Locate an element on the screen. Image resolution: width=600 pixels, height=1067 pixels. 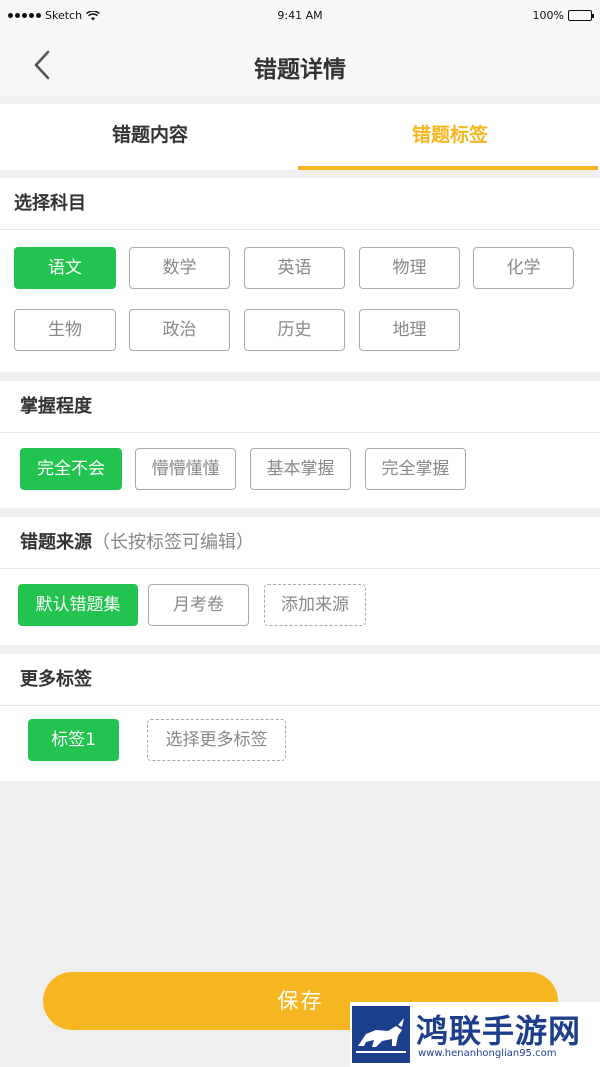
source-chip-default: 默认错题集 is located at coordinates (78, 605).